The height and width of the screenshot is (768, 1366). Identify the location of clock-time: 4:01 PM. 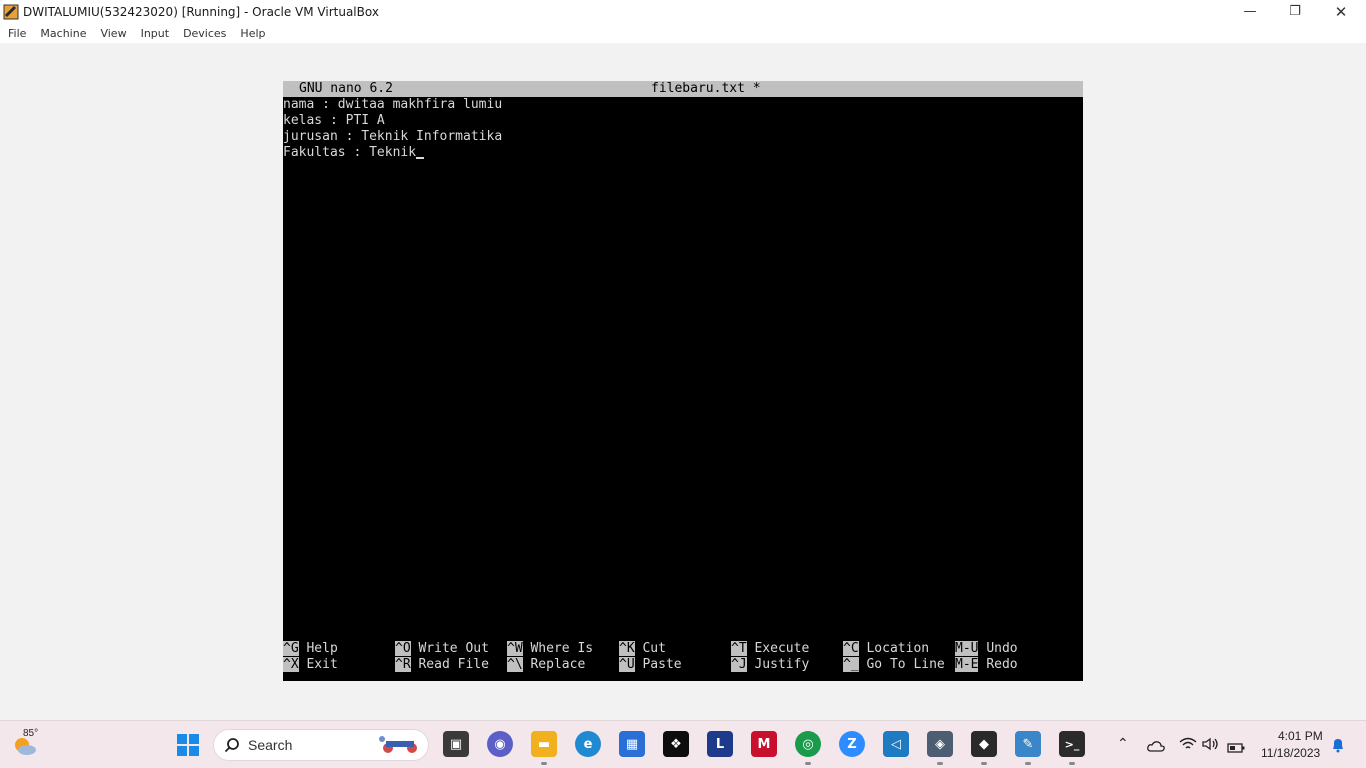
(1300, 736).